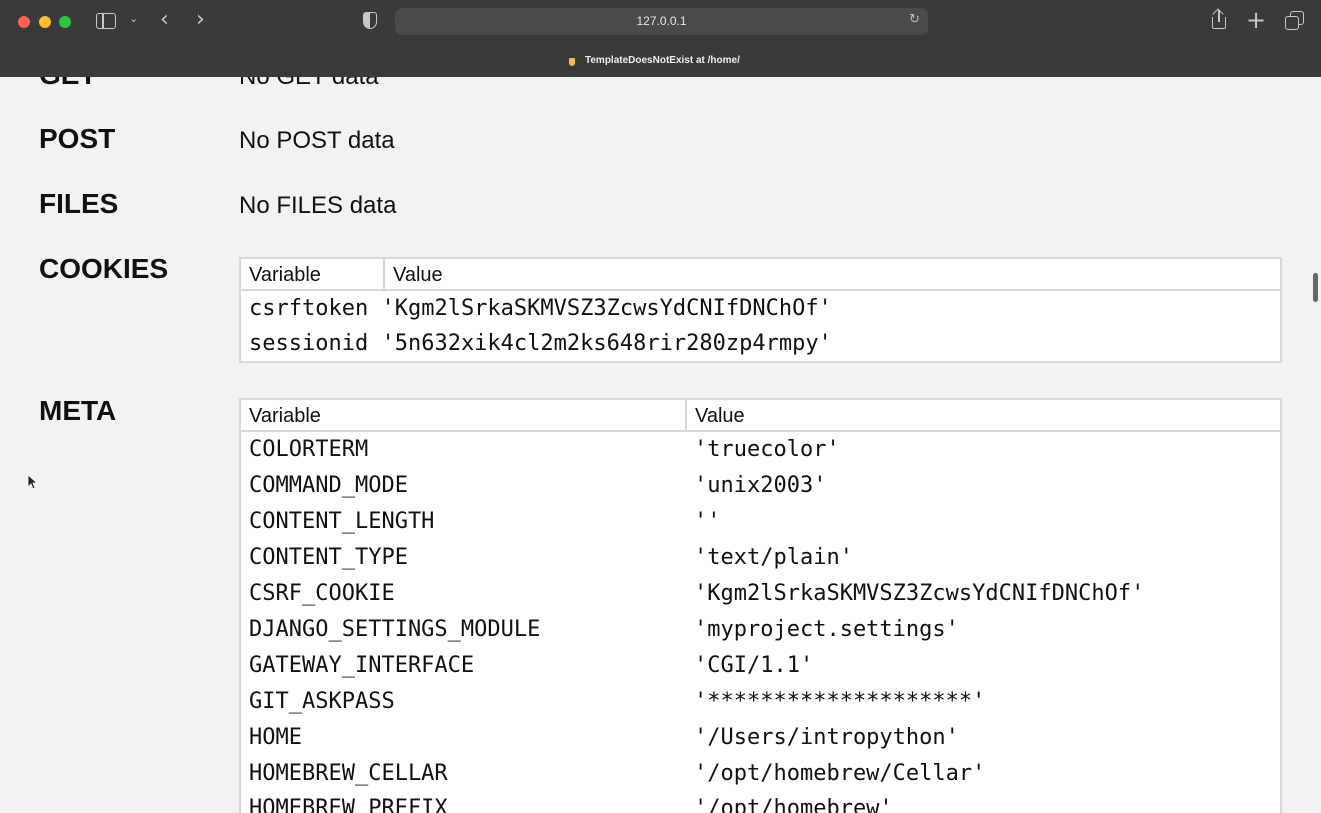  Describe the element at coordinates (309, 343) in the screenshot. I see `cookie-variable: sessionid` at that location.